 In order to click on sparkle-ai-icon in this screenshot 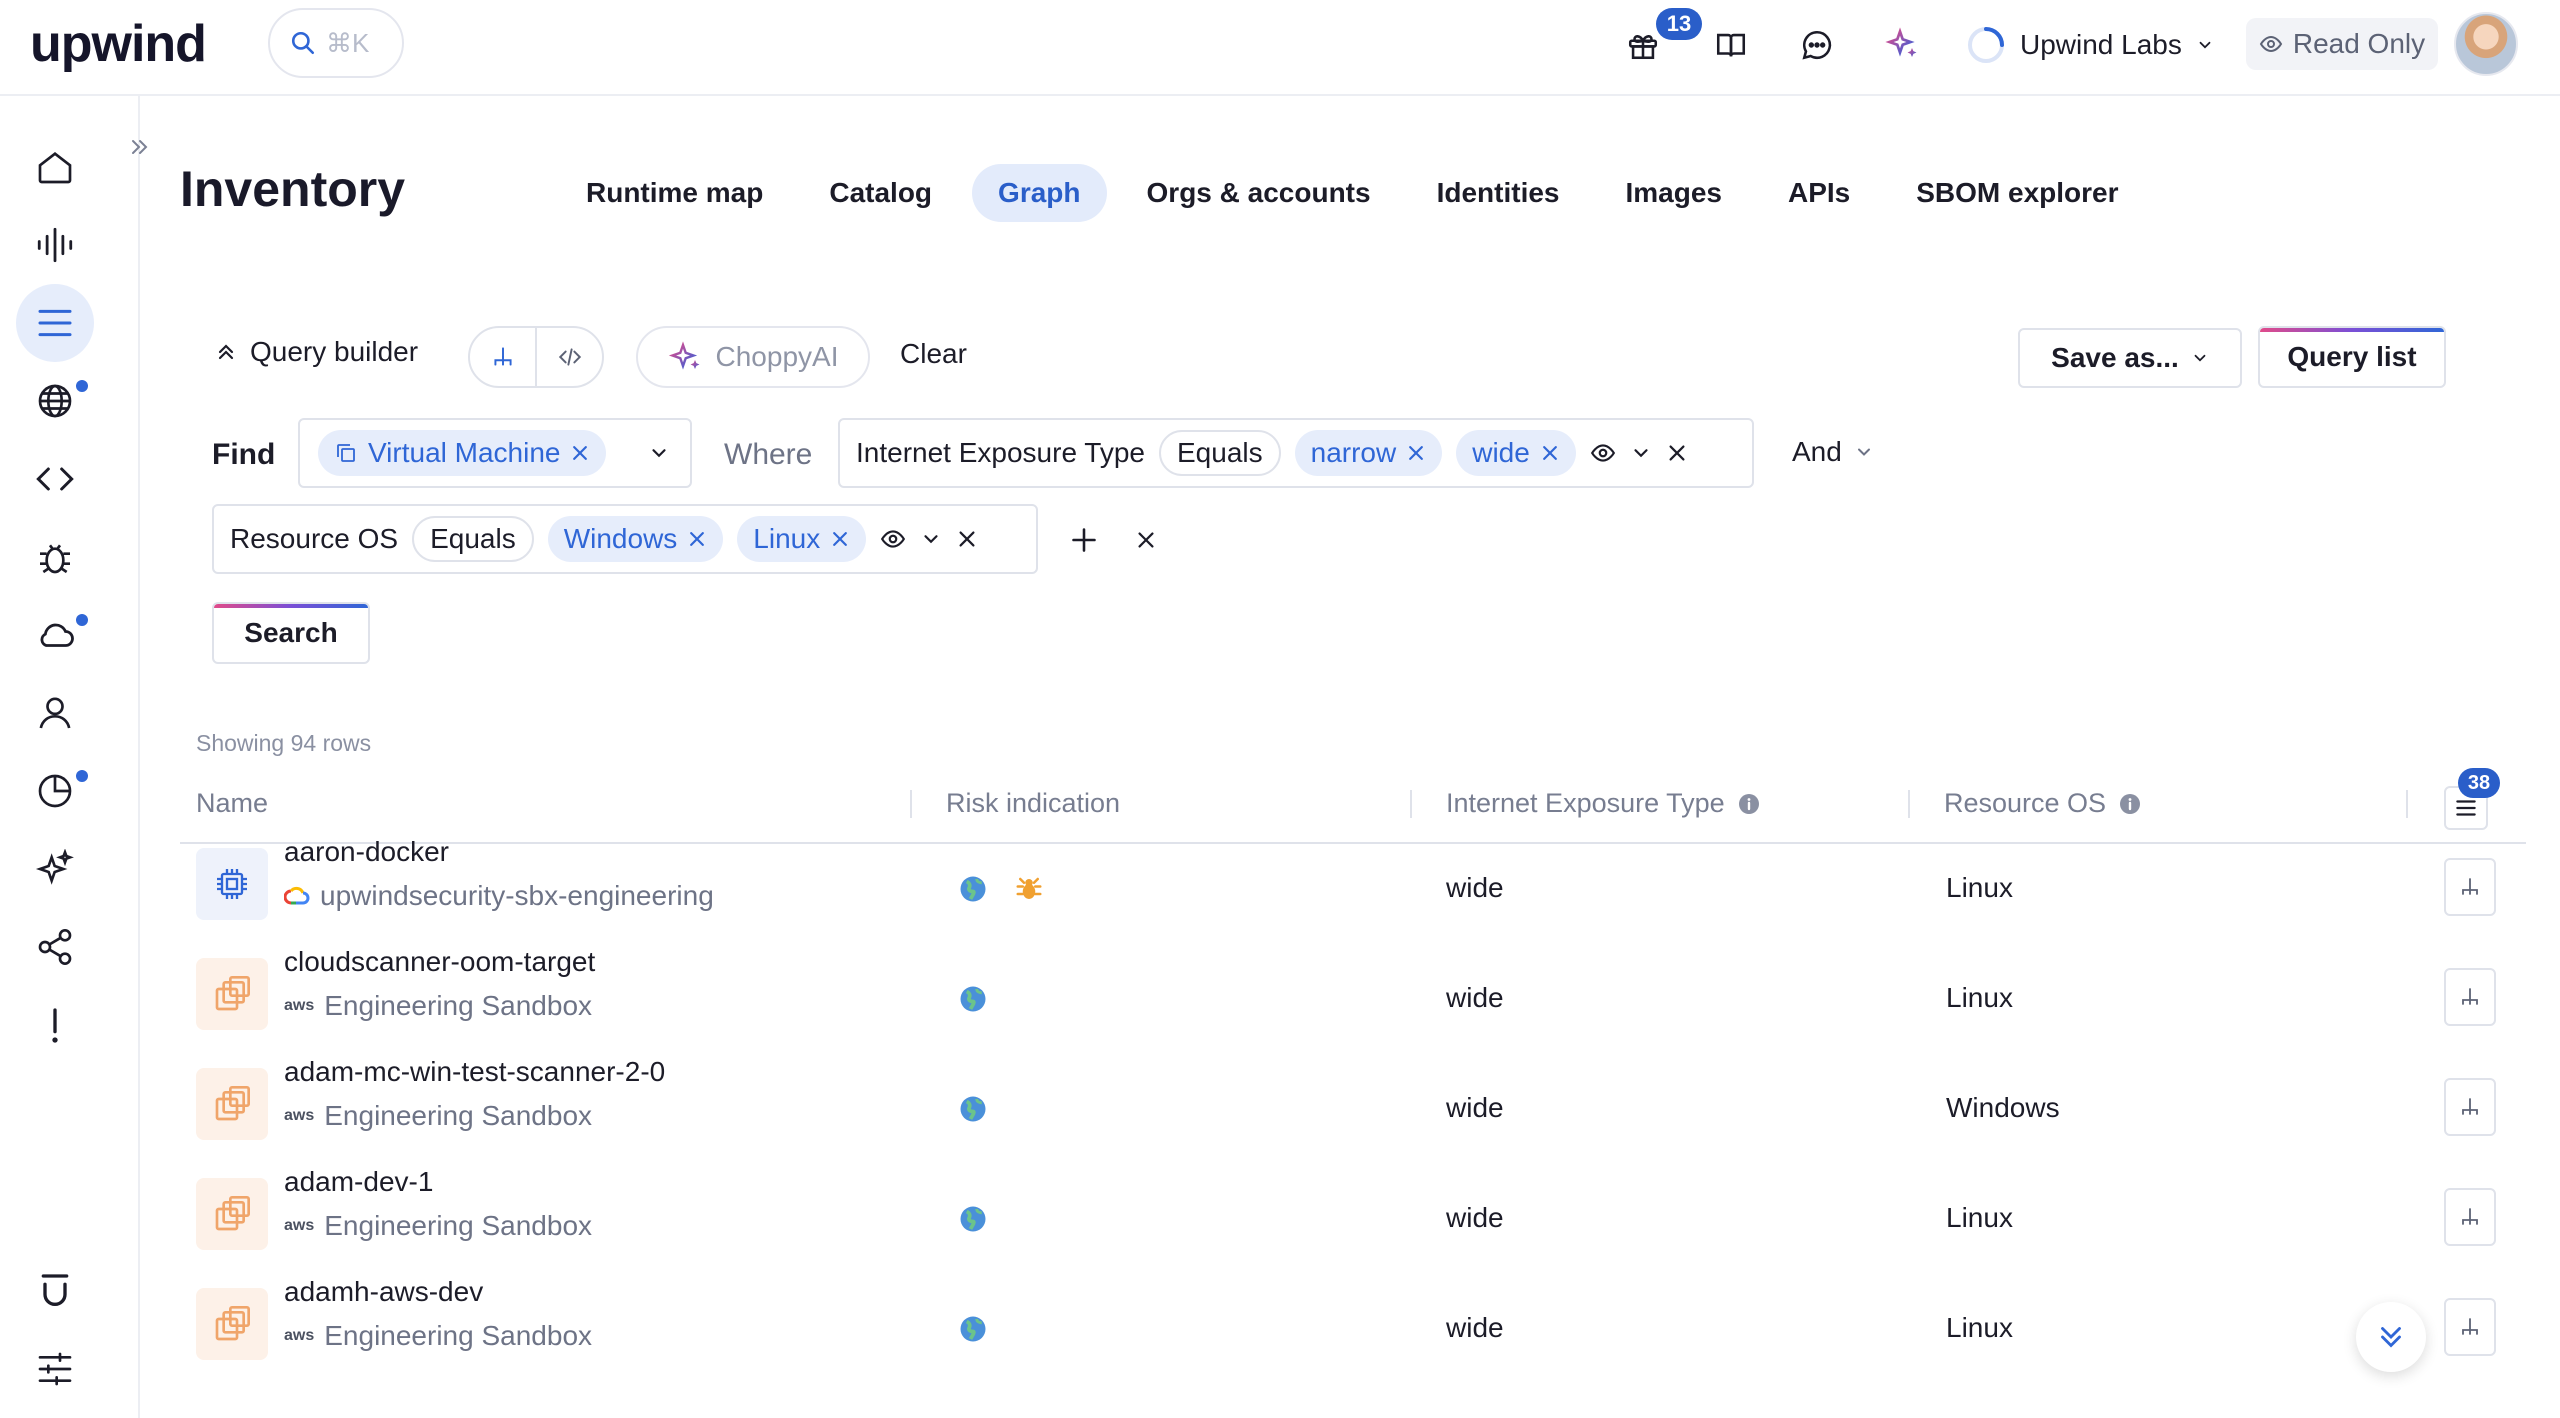, I will do `click(1903, 45)`.